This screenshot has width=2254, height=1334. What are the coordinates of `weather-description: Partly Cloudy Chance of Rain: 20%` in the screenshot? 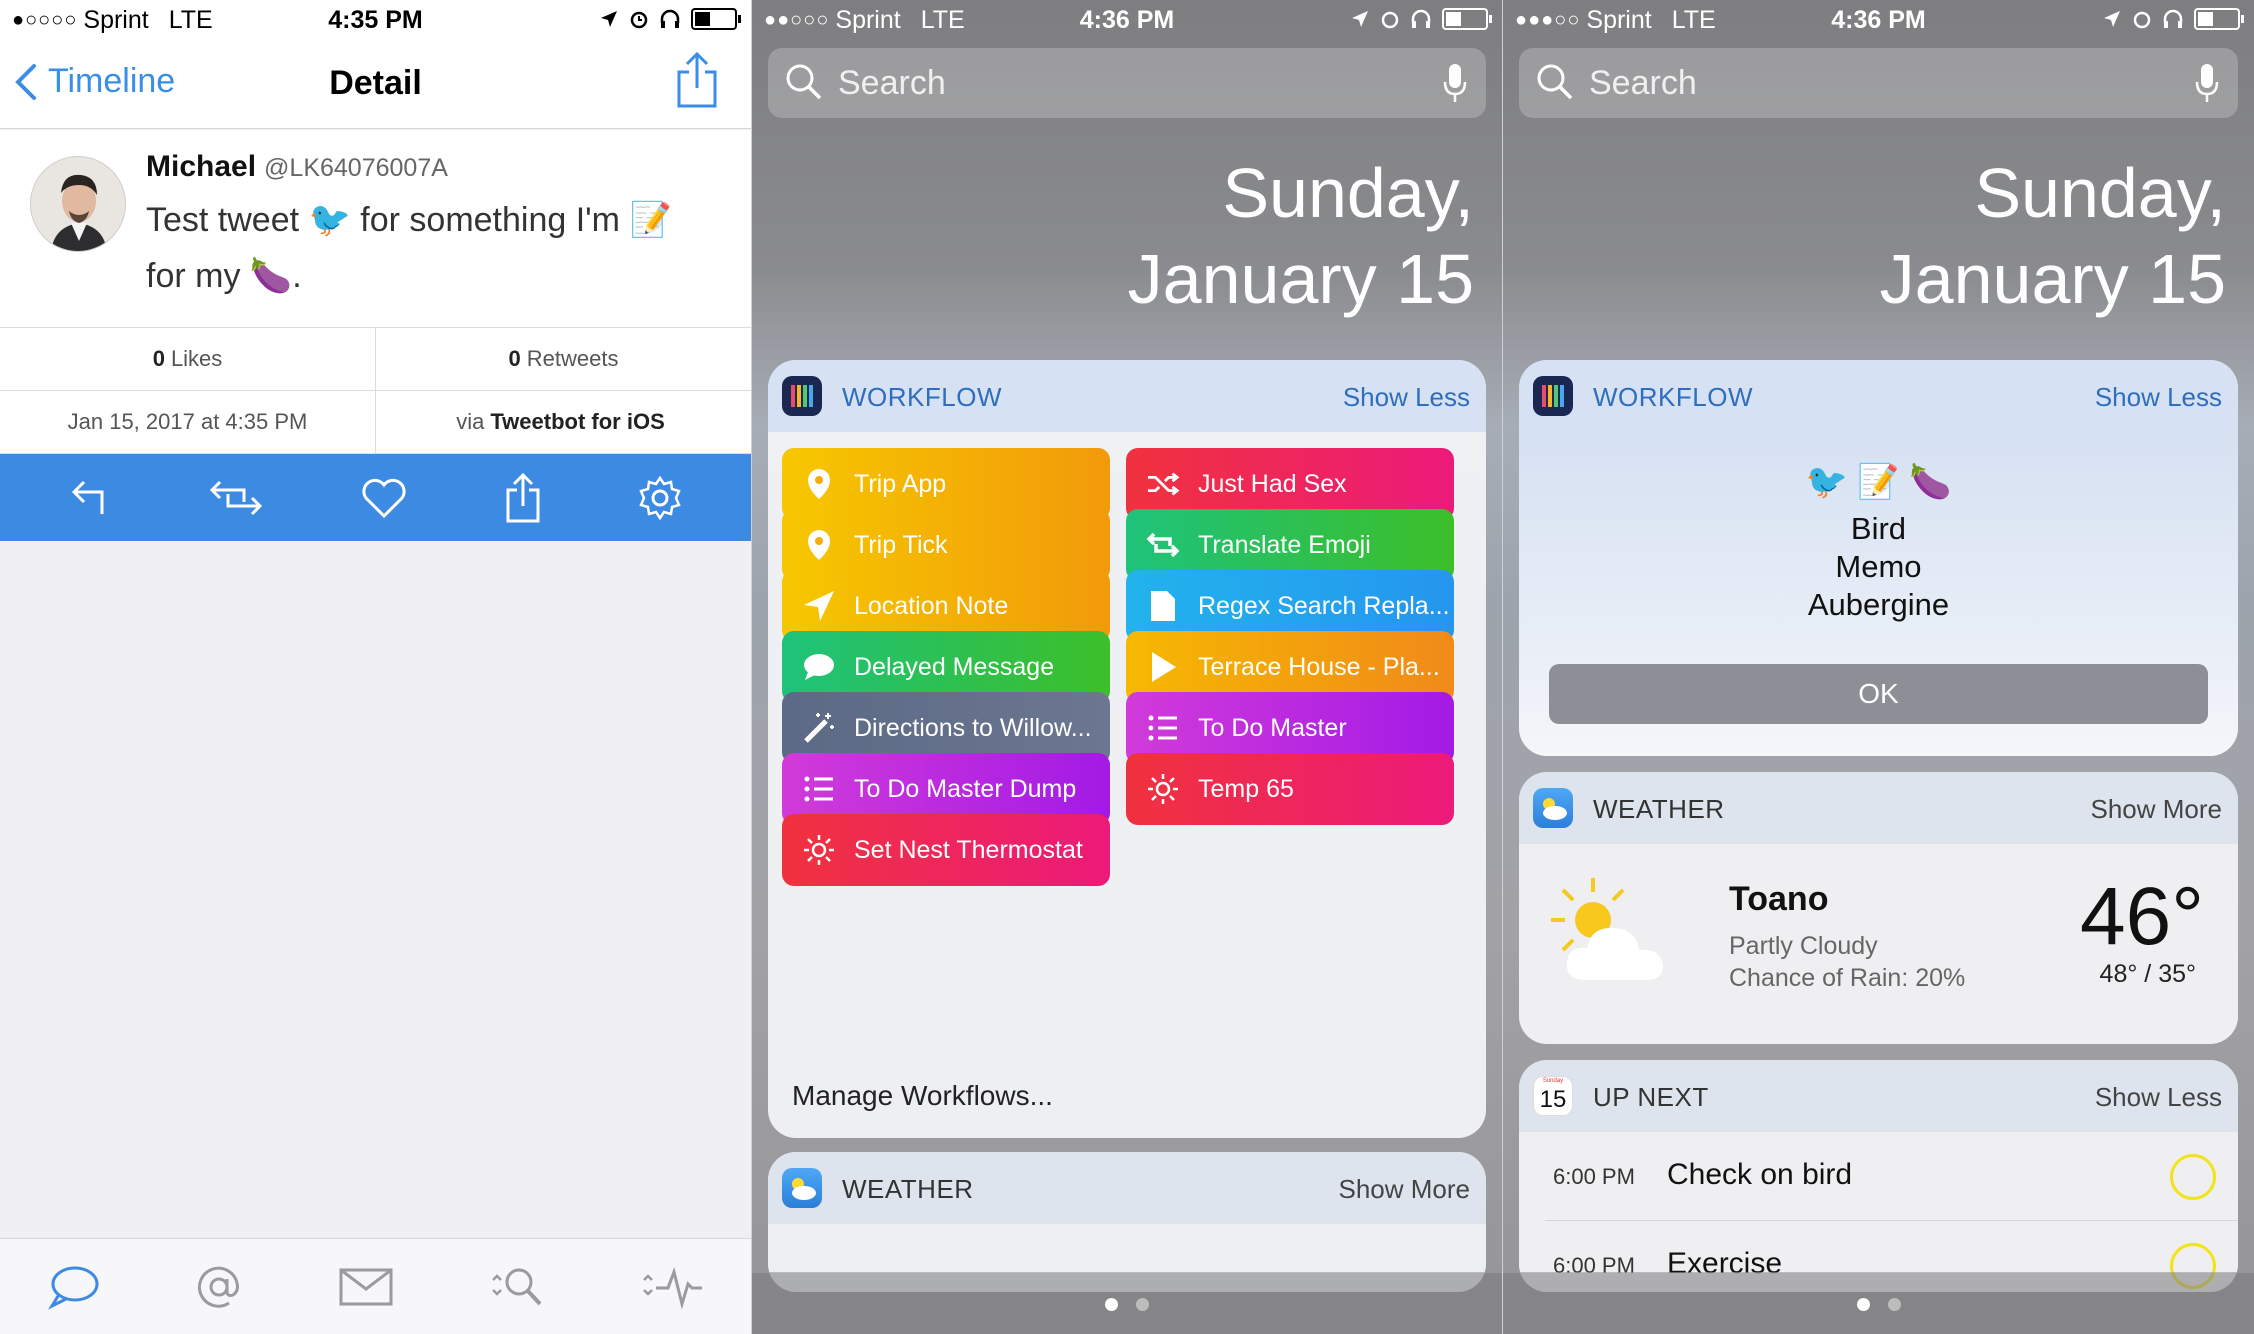 It's located at (1847, 962).